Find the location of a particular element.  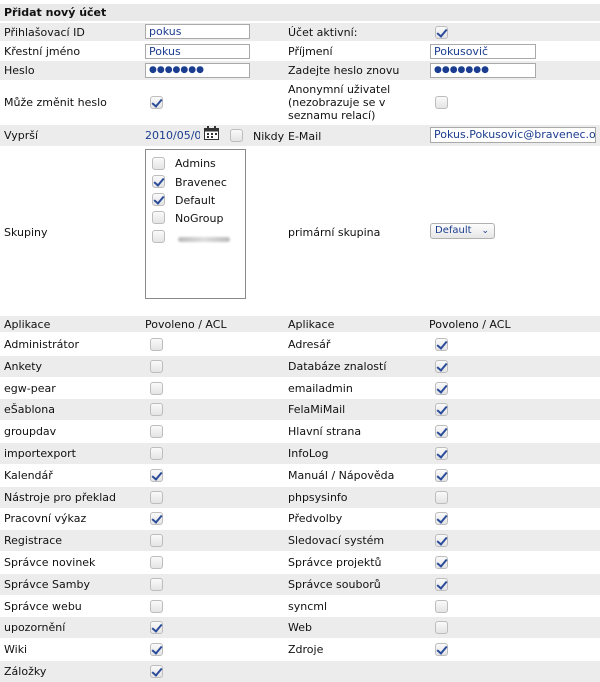

active-label: Účet aktivní: is located at coordinates (323, 32).